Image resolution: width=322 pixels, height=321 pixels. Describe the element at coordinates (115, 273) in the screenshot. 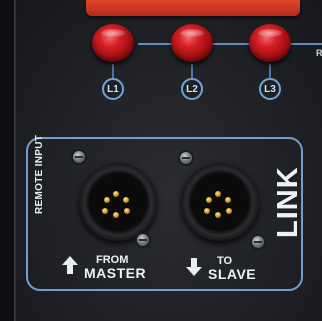

I see `master-label: MASTER` at that location.